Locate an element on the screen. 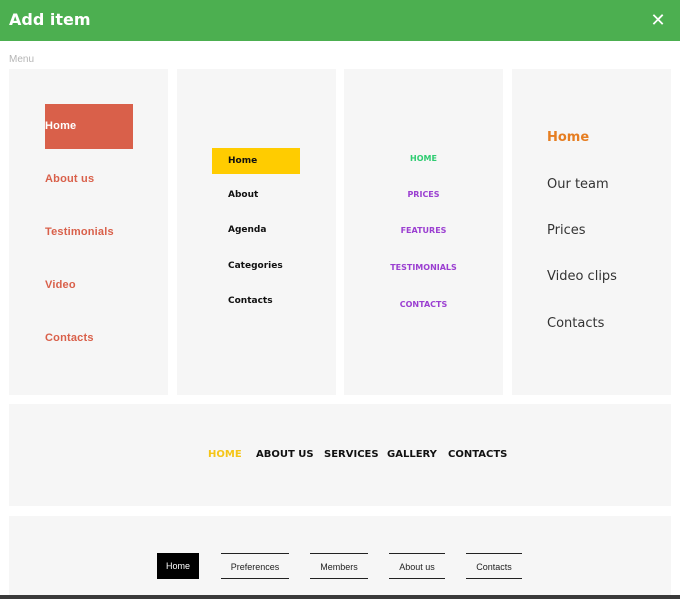  menu-item: PRICES is located at coordinates (423, 194).